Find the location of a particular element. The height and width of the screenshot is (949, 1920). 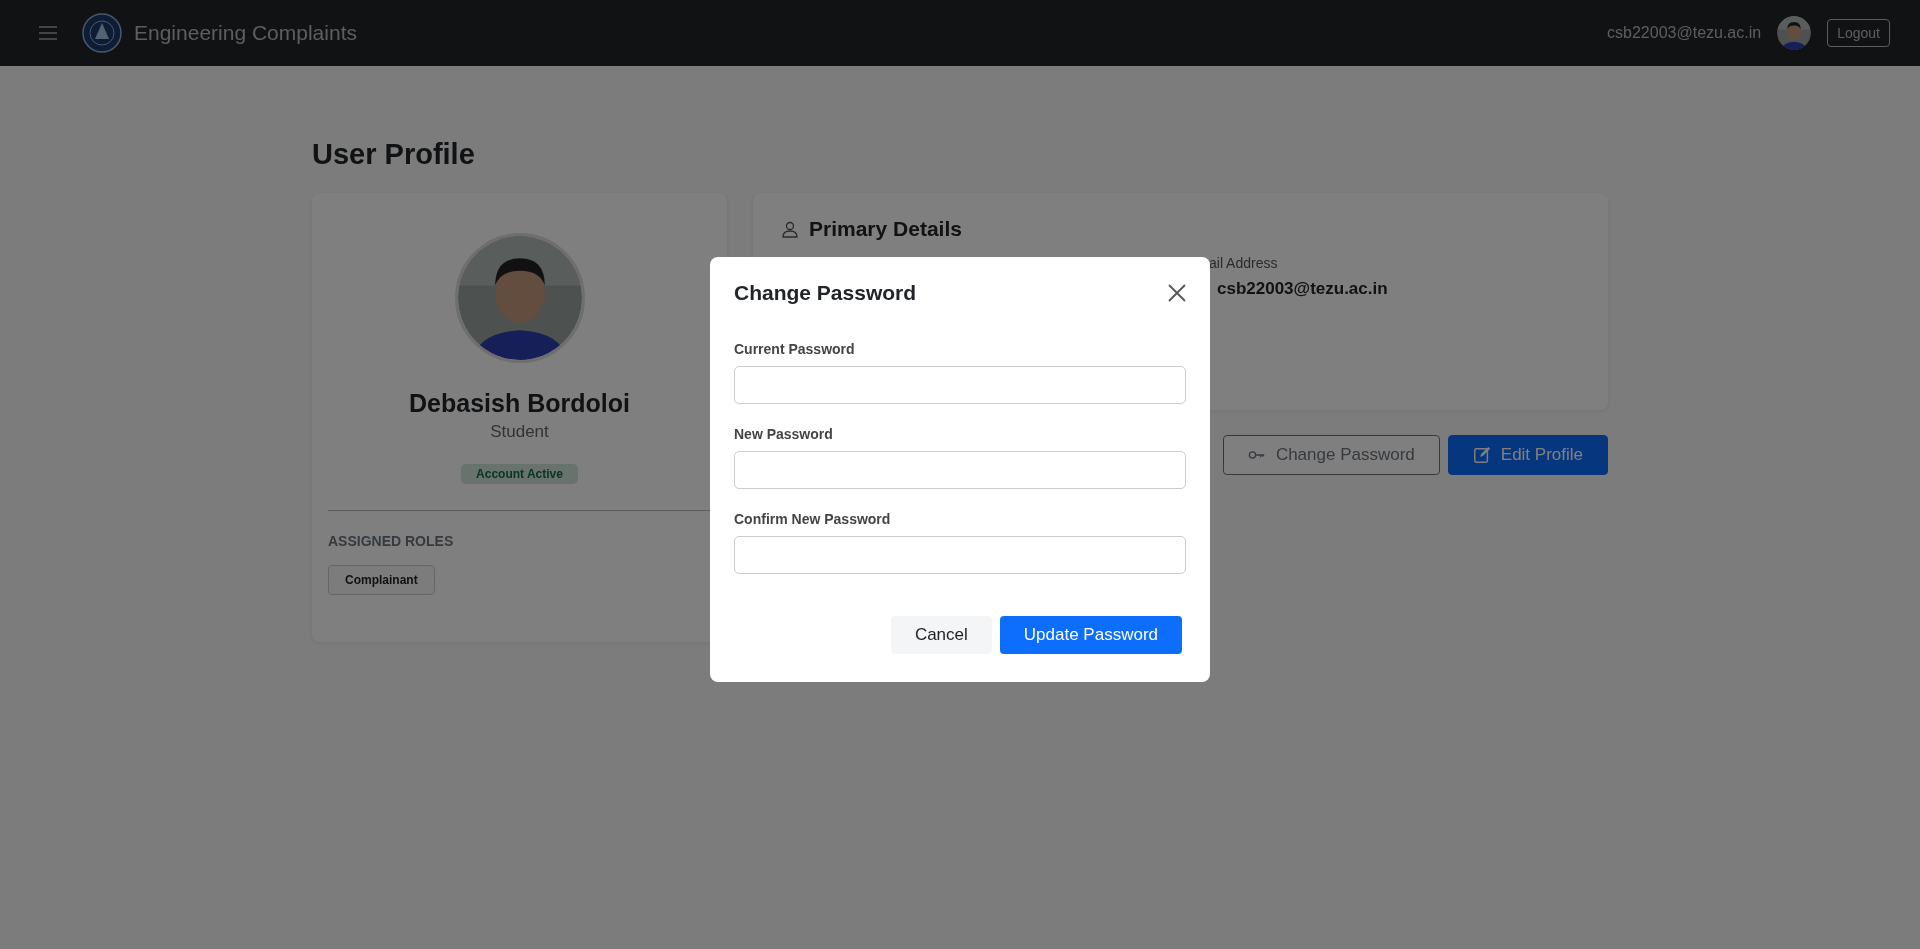

section-heading: ASSIGNED ROLES is located at coordinates (391, 541).